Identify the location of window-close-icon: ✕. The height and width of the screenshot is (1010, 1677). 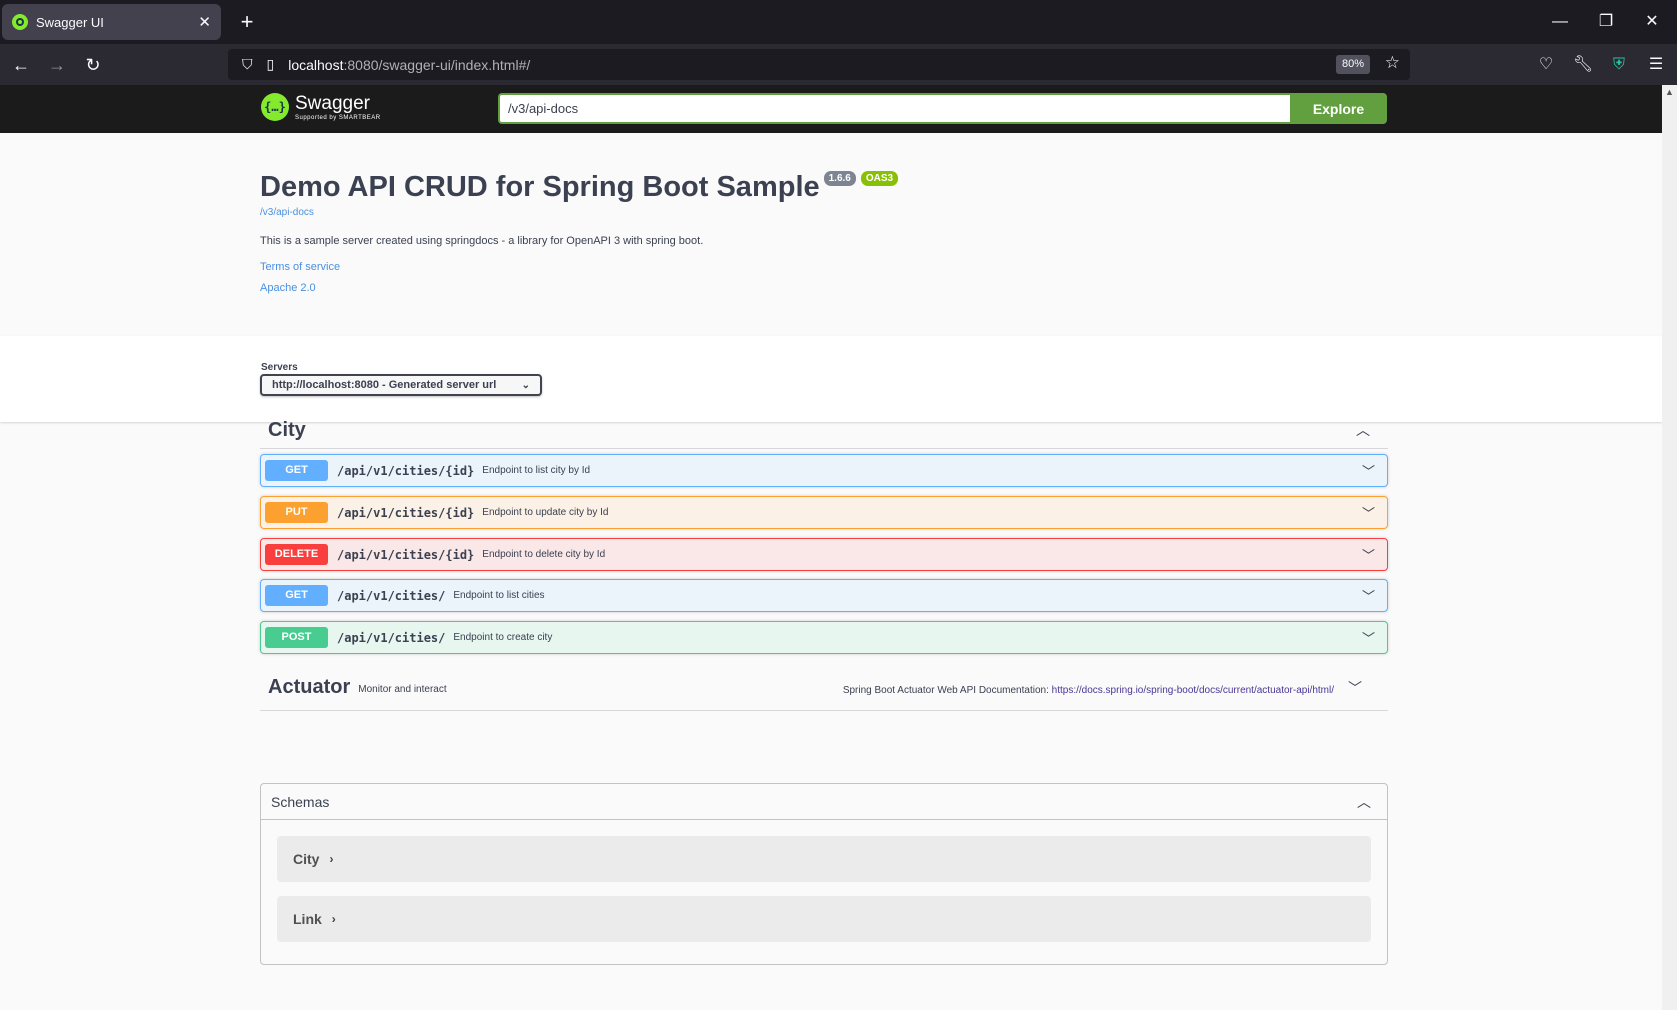
(1652, 22).